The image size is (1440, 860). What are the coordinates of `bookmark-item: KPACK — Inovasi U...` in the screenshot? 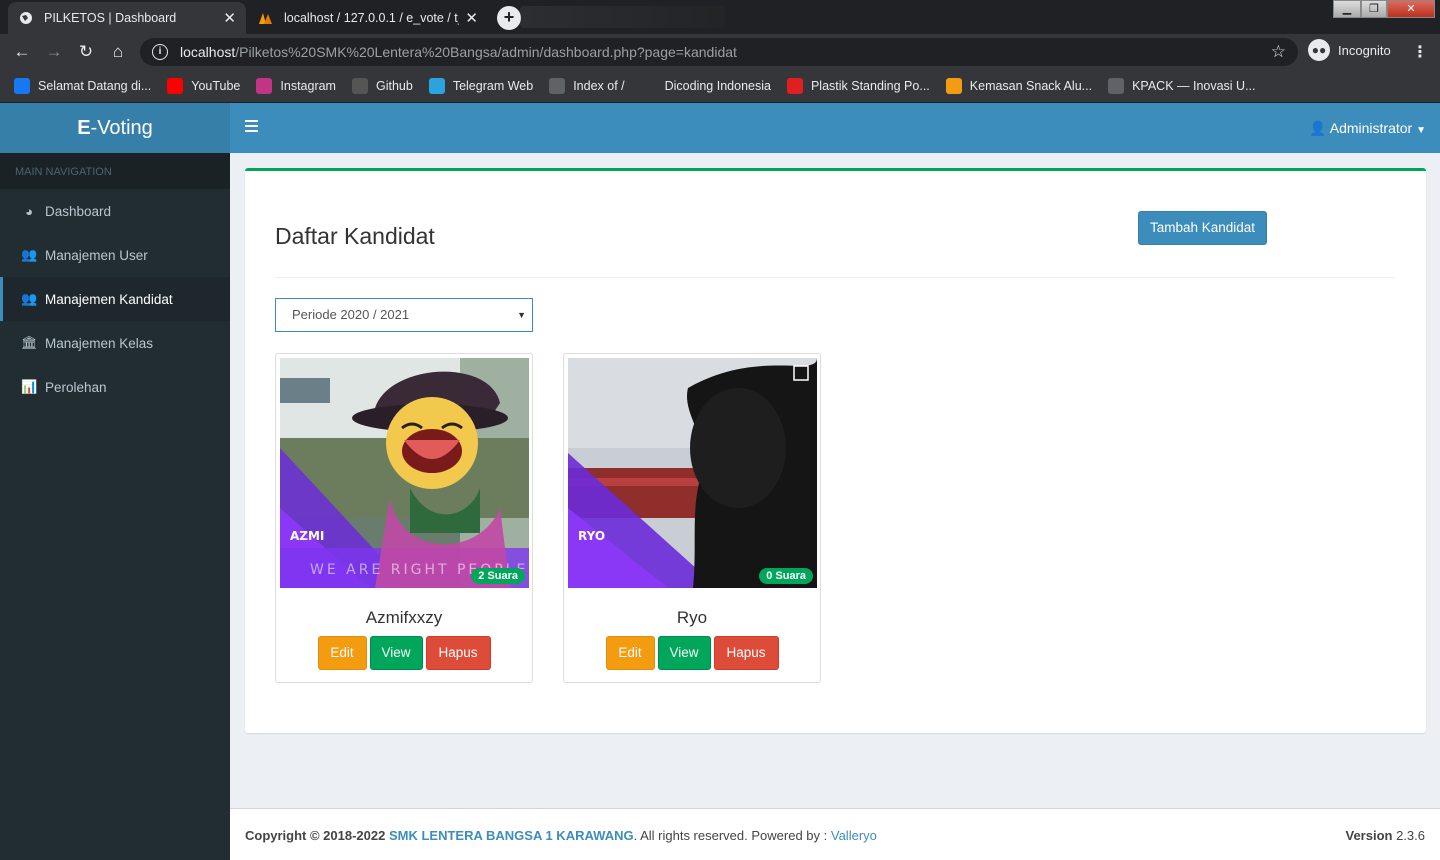 It's located at (1182, 86).